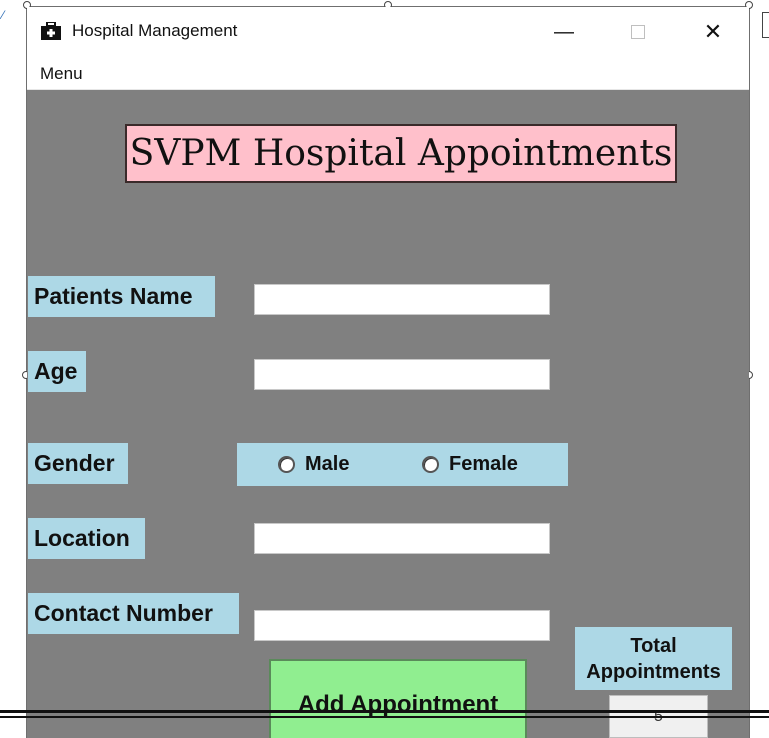 Image resolution: width=769 pixels, height=738 pixels. What do you see at coordinates (51, 31) in the screenshot?
I see `first-aid-kit-icon` at bounding box center [51, 31].